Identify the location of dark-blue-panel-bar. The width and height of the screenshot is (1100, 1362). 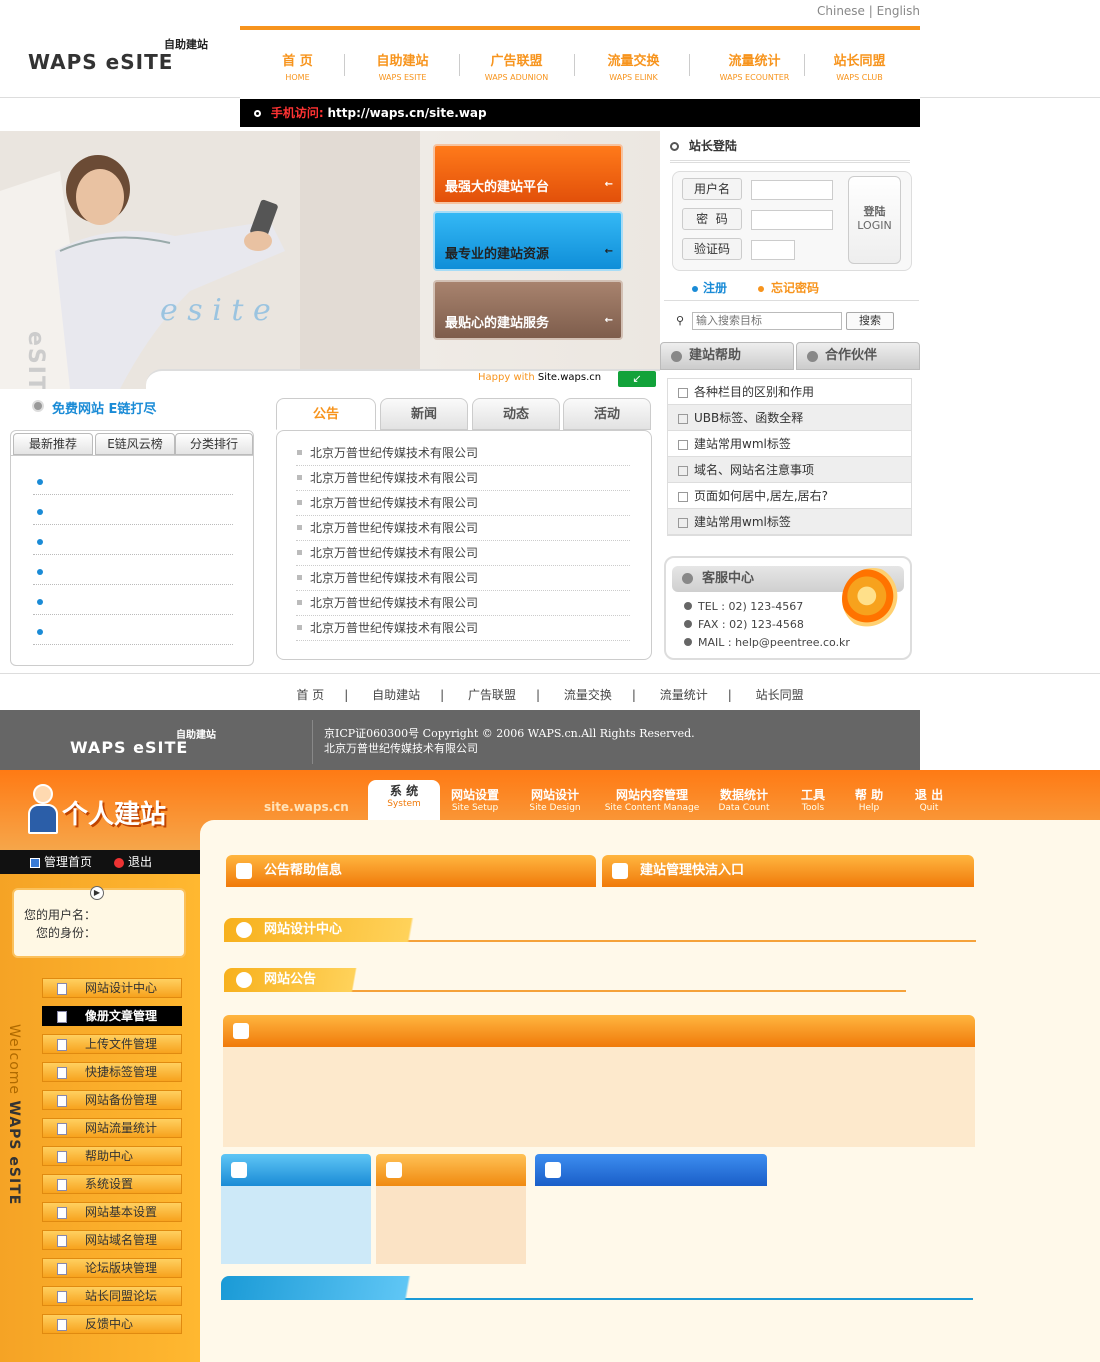
(651, 1170).